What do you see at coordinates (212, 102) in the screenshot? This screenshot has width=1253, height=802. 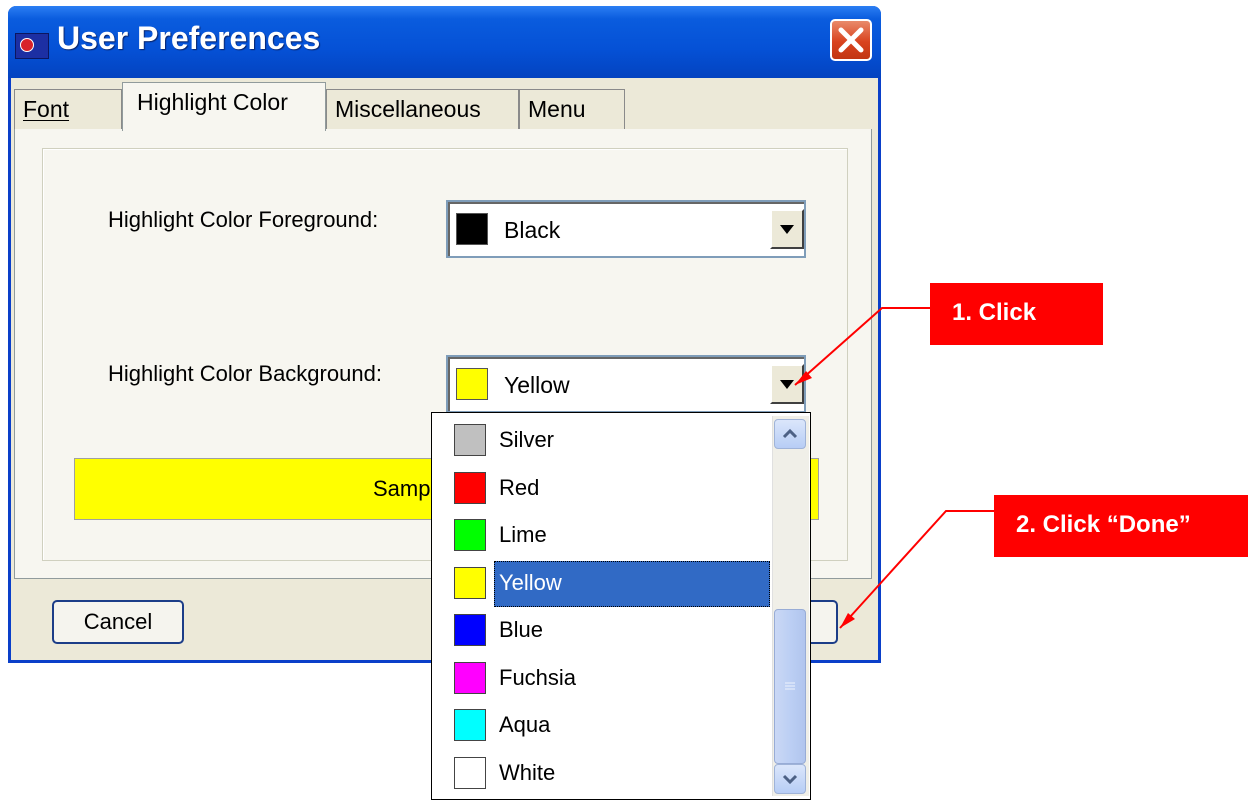 I see `tab-highlight-color-label: Highlight Color` at bounding box center [212, 102].